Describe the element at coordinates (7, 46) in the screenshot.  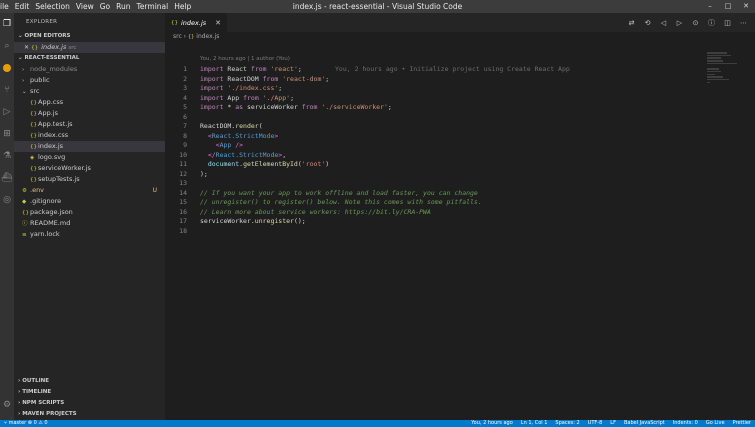
I see `search-icon: ⌕` at that location.